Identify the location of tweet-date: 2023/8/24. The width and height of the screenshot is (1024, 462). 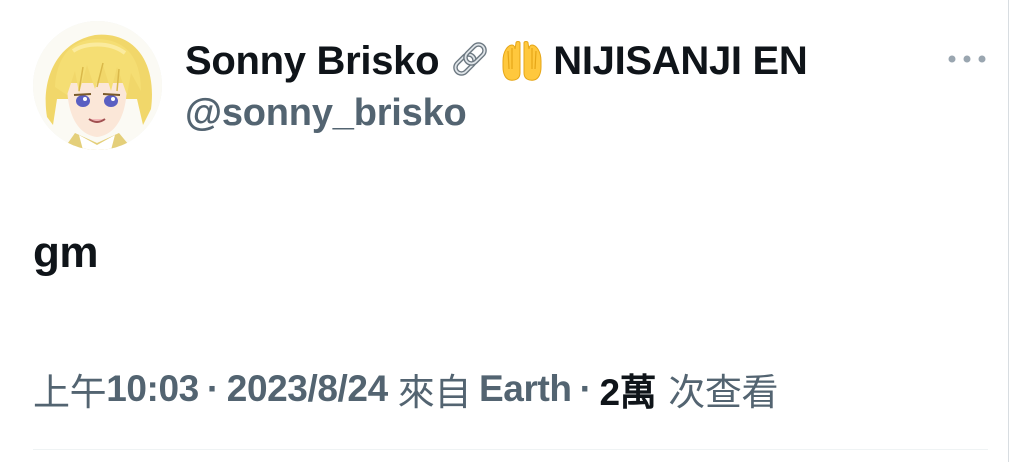
(307, 389).